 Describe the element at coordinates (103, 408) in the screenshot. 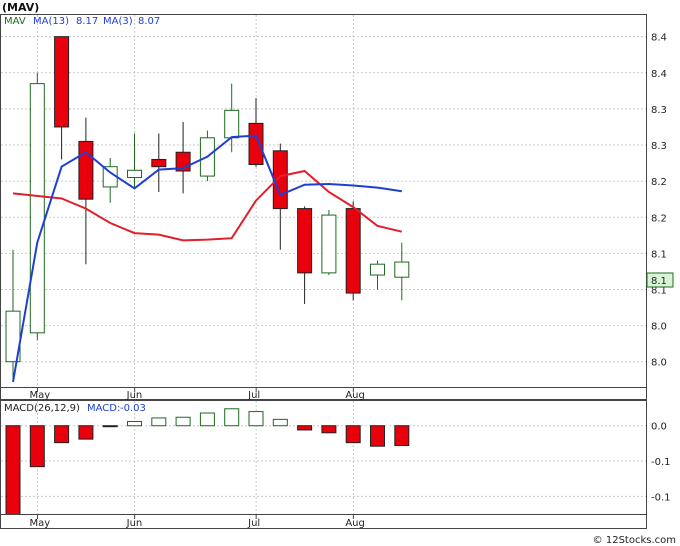

I see `legend-macd-label: MACD:` at that location.